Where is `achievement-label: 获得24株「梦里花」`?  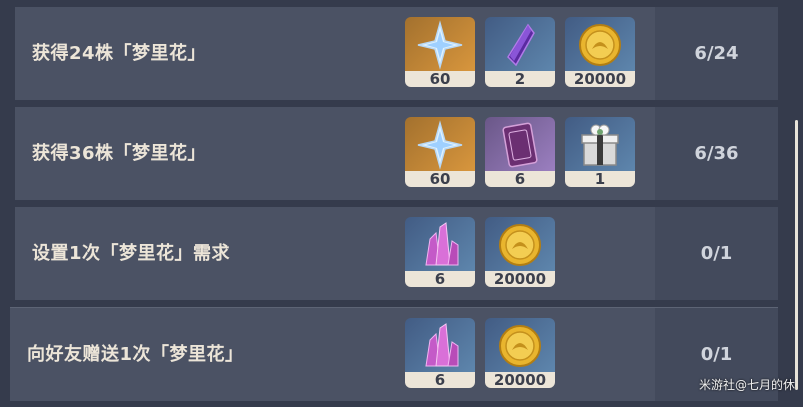
achievement-label: 获得24株「梦里花」 is located at coordinates (119, 53).